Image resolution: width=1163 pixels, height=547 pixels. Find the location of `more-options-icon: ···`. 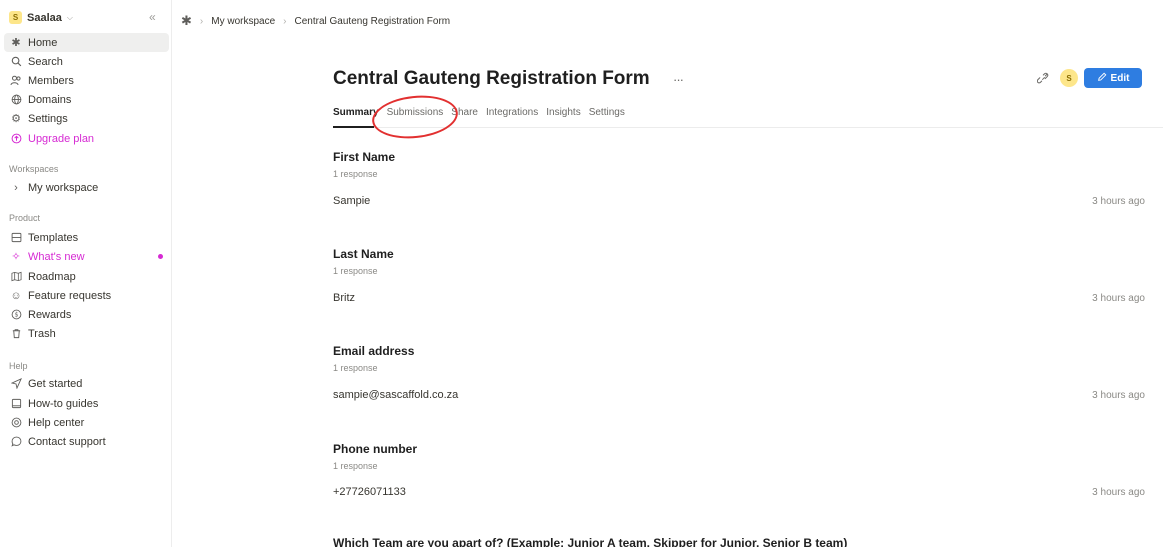

more-options-icon: ··· is located at coordinates (678, 79).